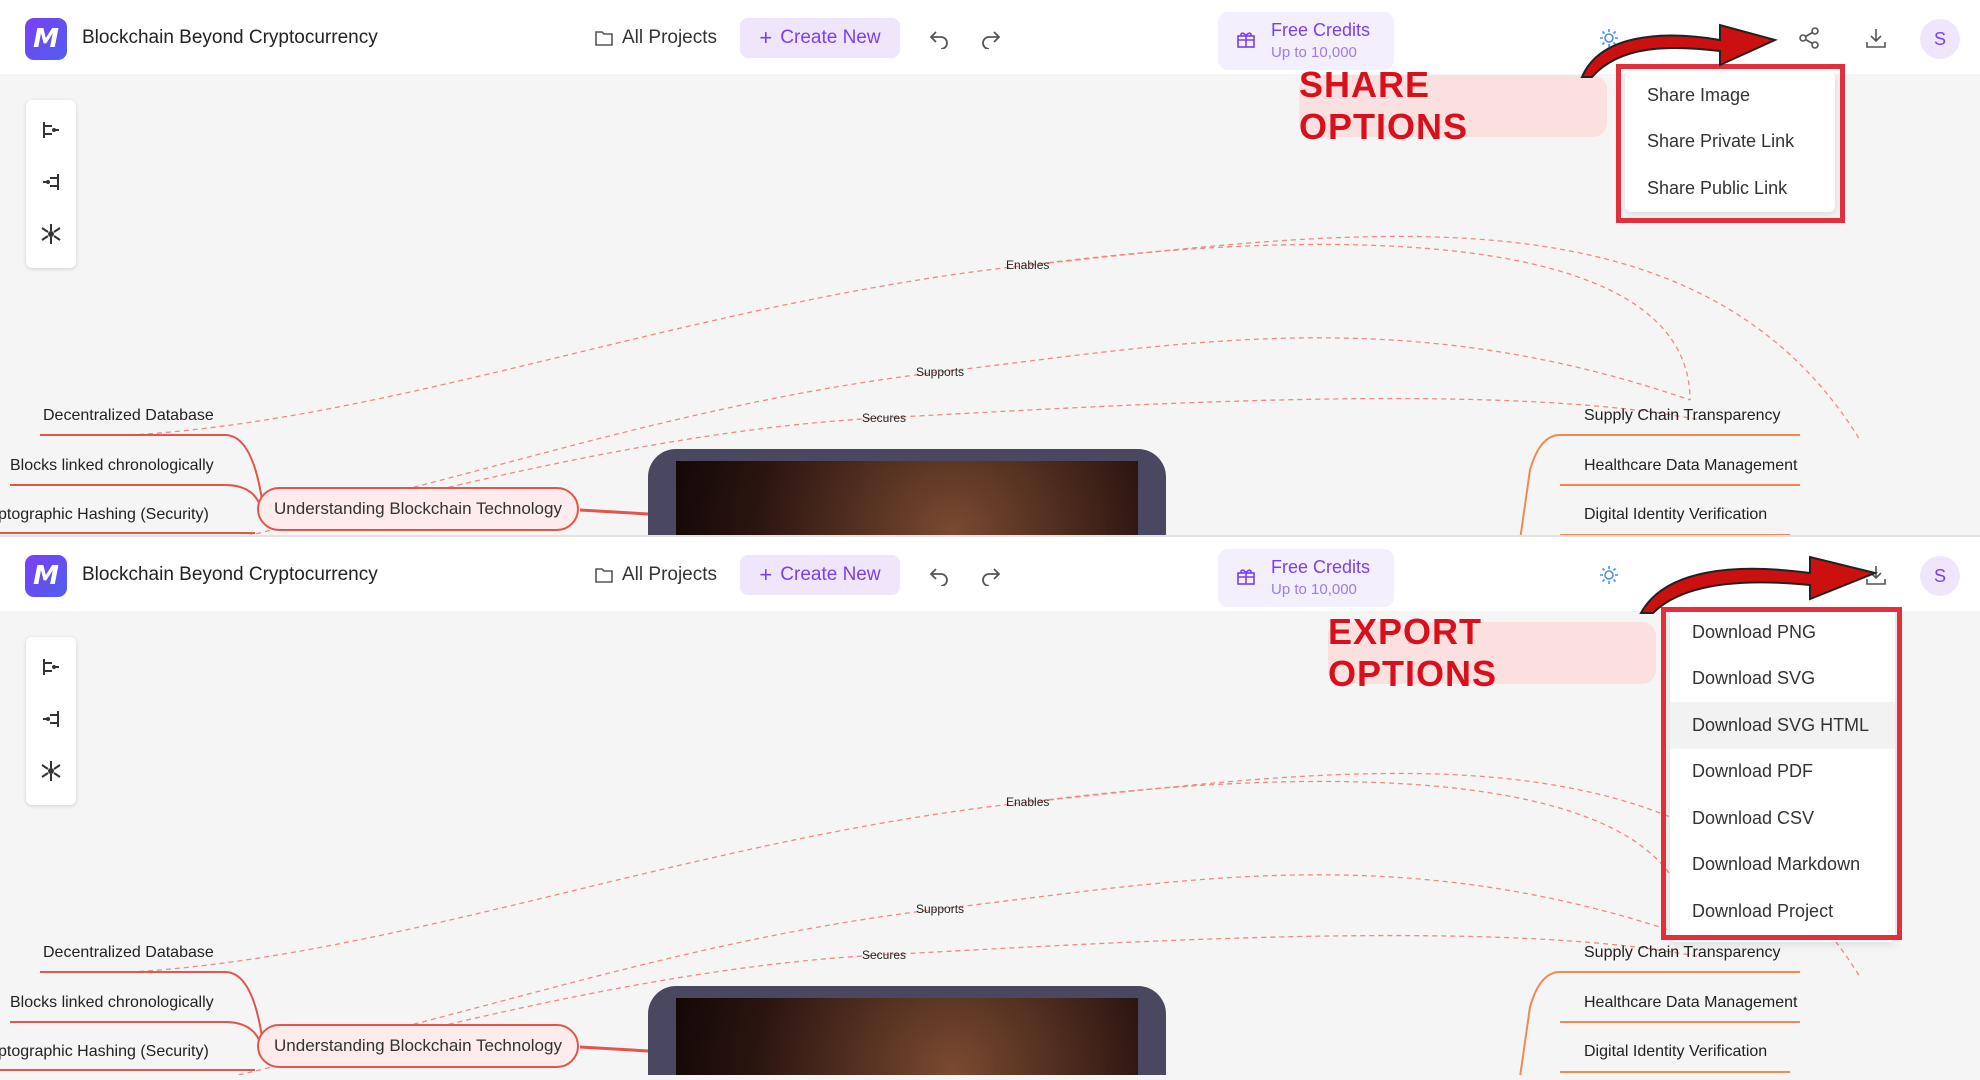 The height and width of the screenshot is (1080, 1980). I want to click on credits-sub-label: Up to 10,000, so click(1314, 52).